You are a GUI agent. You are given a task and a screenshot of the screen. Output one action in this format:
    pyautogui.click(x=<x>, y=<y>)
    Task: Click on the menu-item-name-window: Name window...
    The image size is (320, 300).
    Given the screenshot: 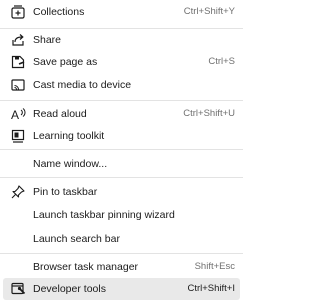 What is the action you would take?
    pyautogui.click(x=121, y=164)
    